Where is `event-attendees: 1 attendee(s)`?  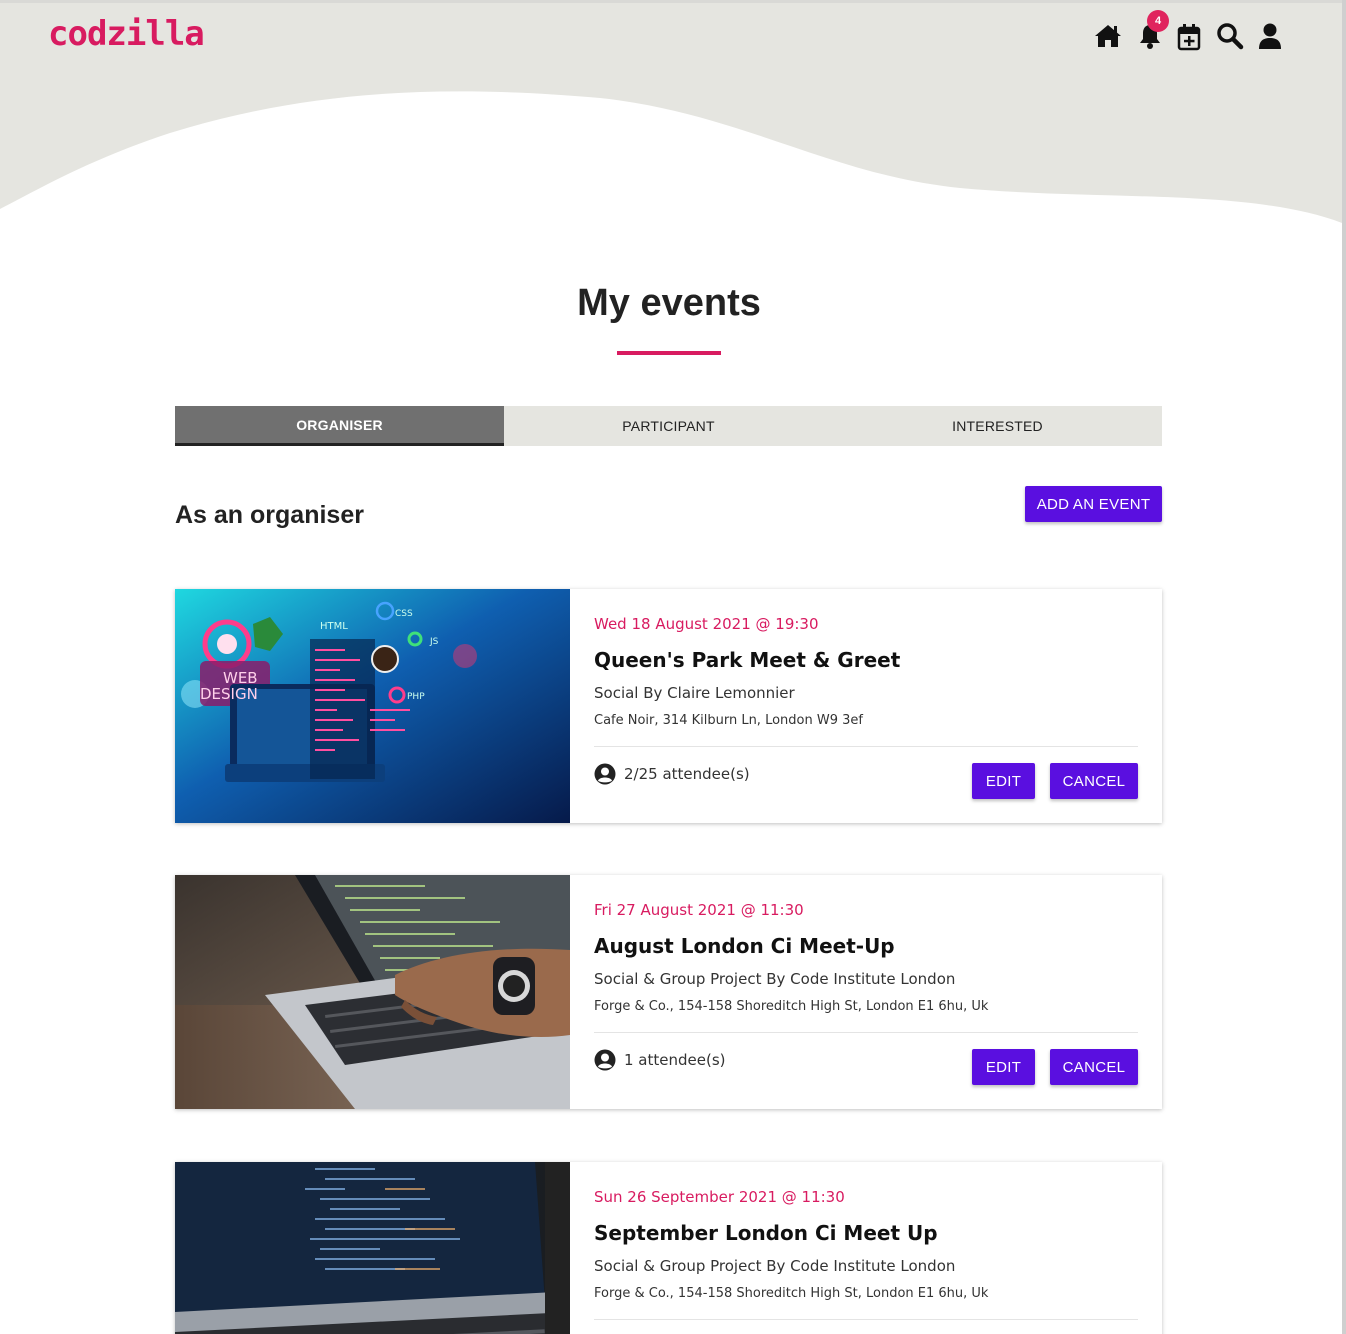
event-attendees: 1 attendee(s) is located at coordinates (660, 1060).